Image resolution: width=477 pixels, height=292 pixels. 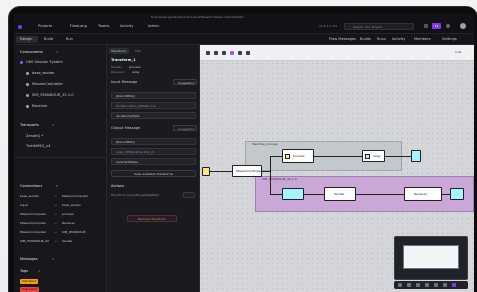 I want to click on component-item: UAV Session System, so click(x=44, y=62).